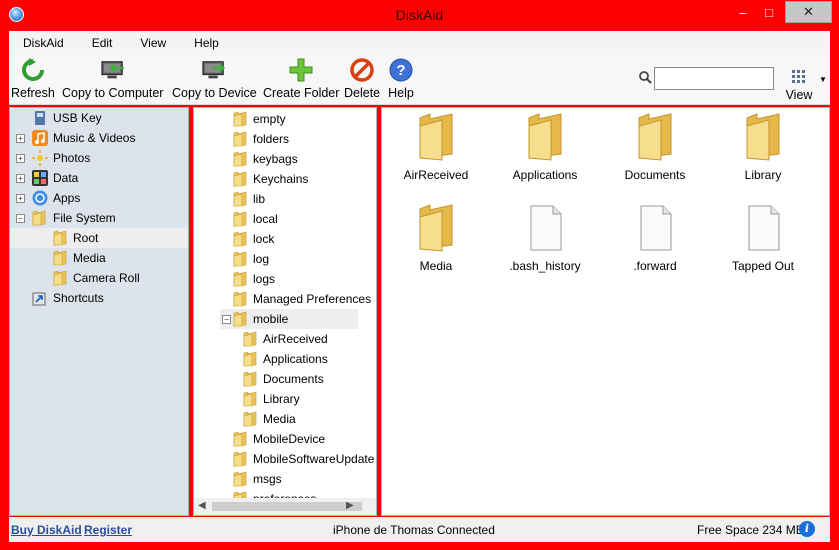 The height and width of the screenshot is (550, 839). What do you see at coordinates (808, 12) in the screenshot?
I see `close-button: ✕` at bounding box center [808, 12].